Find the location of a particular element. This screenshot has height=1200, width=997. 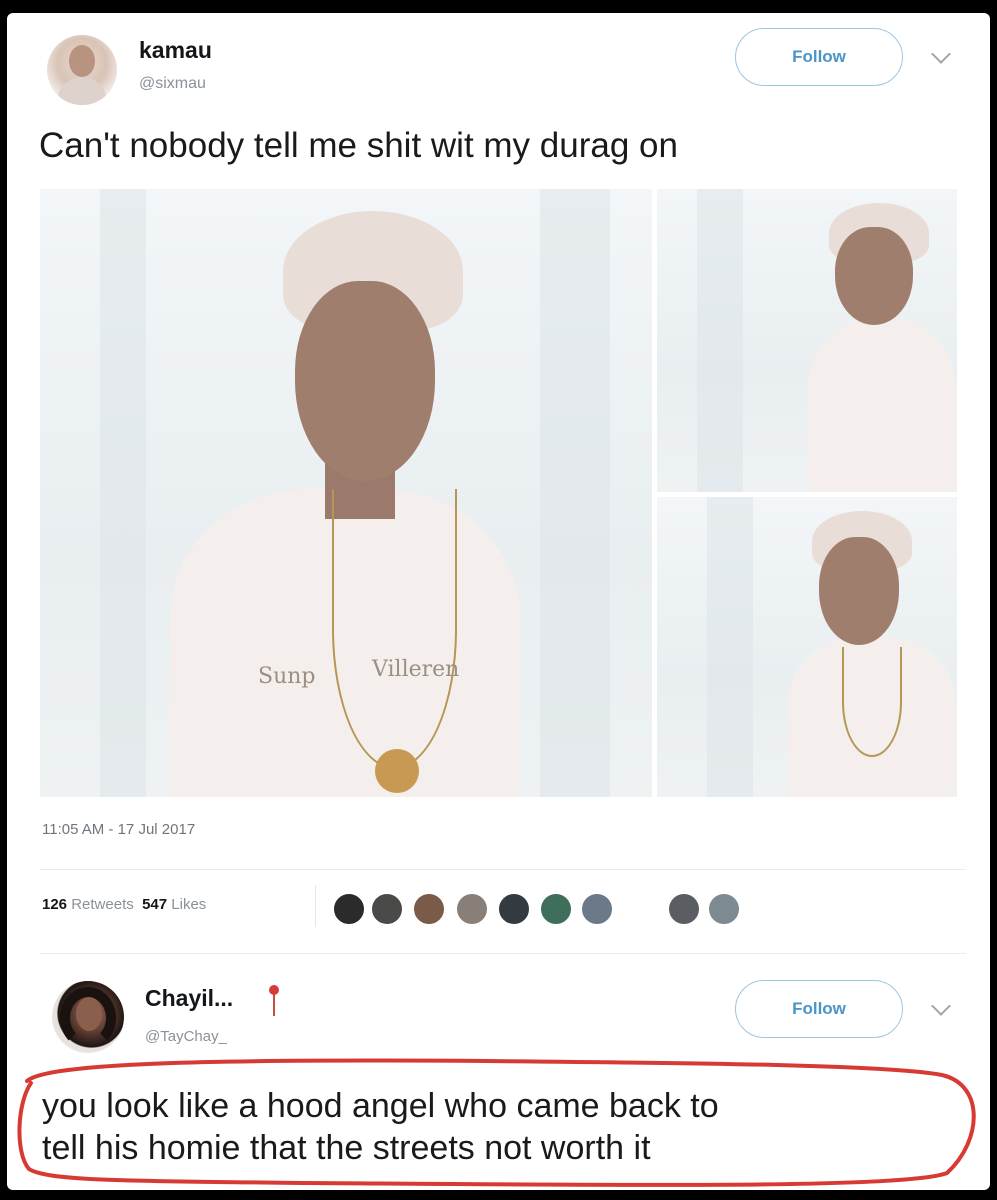

tweet-photo-top-right is located at coordinates (807, 340).